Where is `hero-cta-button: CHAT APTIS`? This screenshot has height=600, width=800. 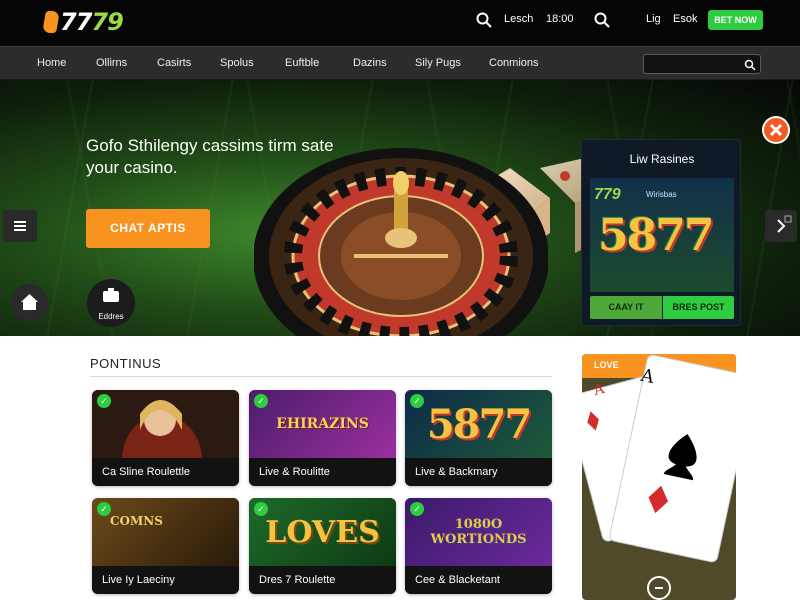
hero-cta-button: CHAT APTIS is located at coordinates (148, 228).